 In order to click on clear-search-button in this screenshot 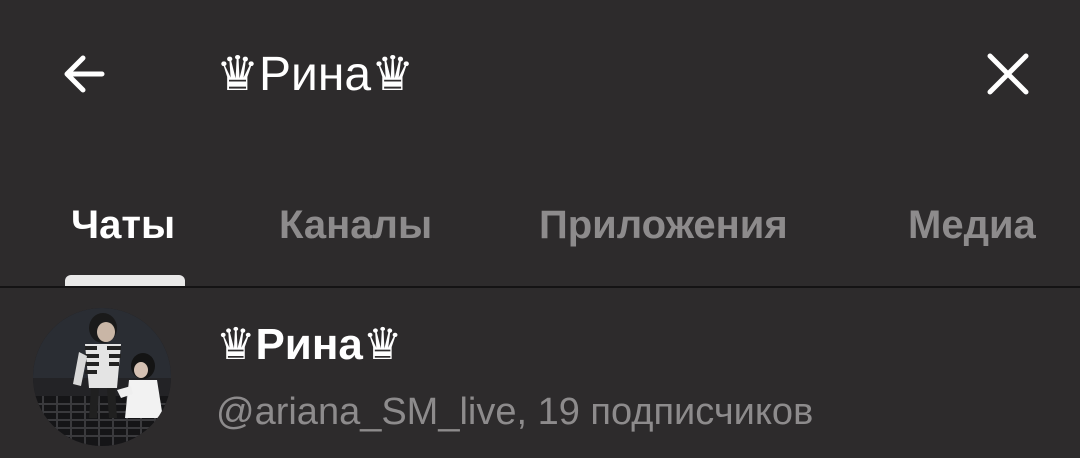, I will do `click(1008, 74)`.